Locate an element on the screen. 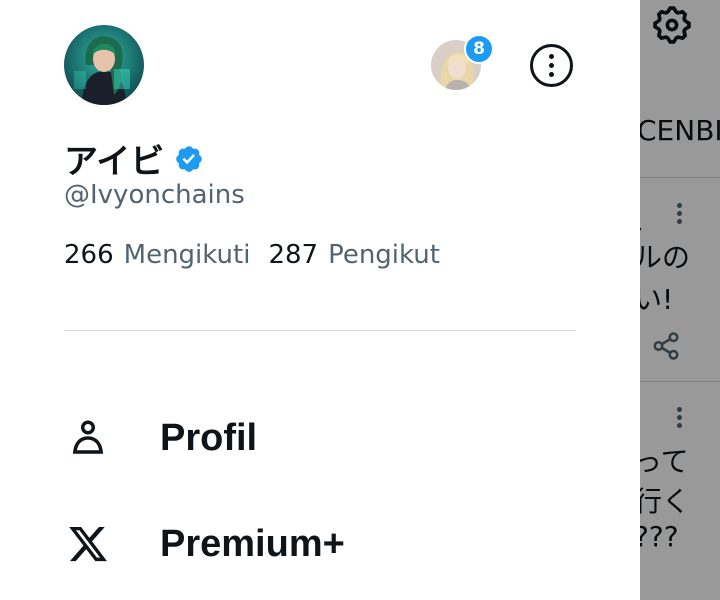  profile-name-row: アイビ is located at coordinates (134, 158).